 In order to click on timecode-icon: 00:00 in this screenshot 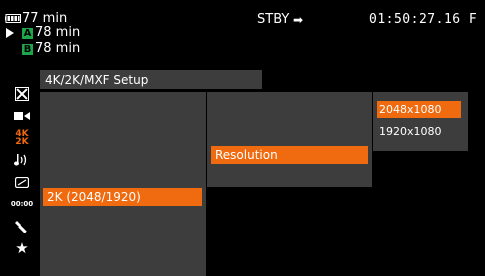, I will do `click(22, 204)`.